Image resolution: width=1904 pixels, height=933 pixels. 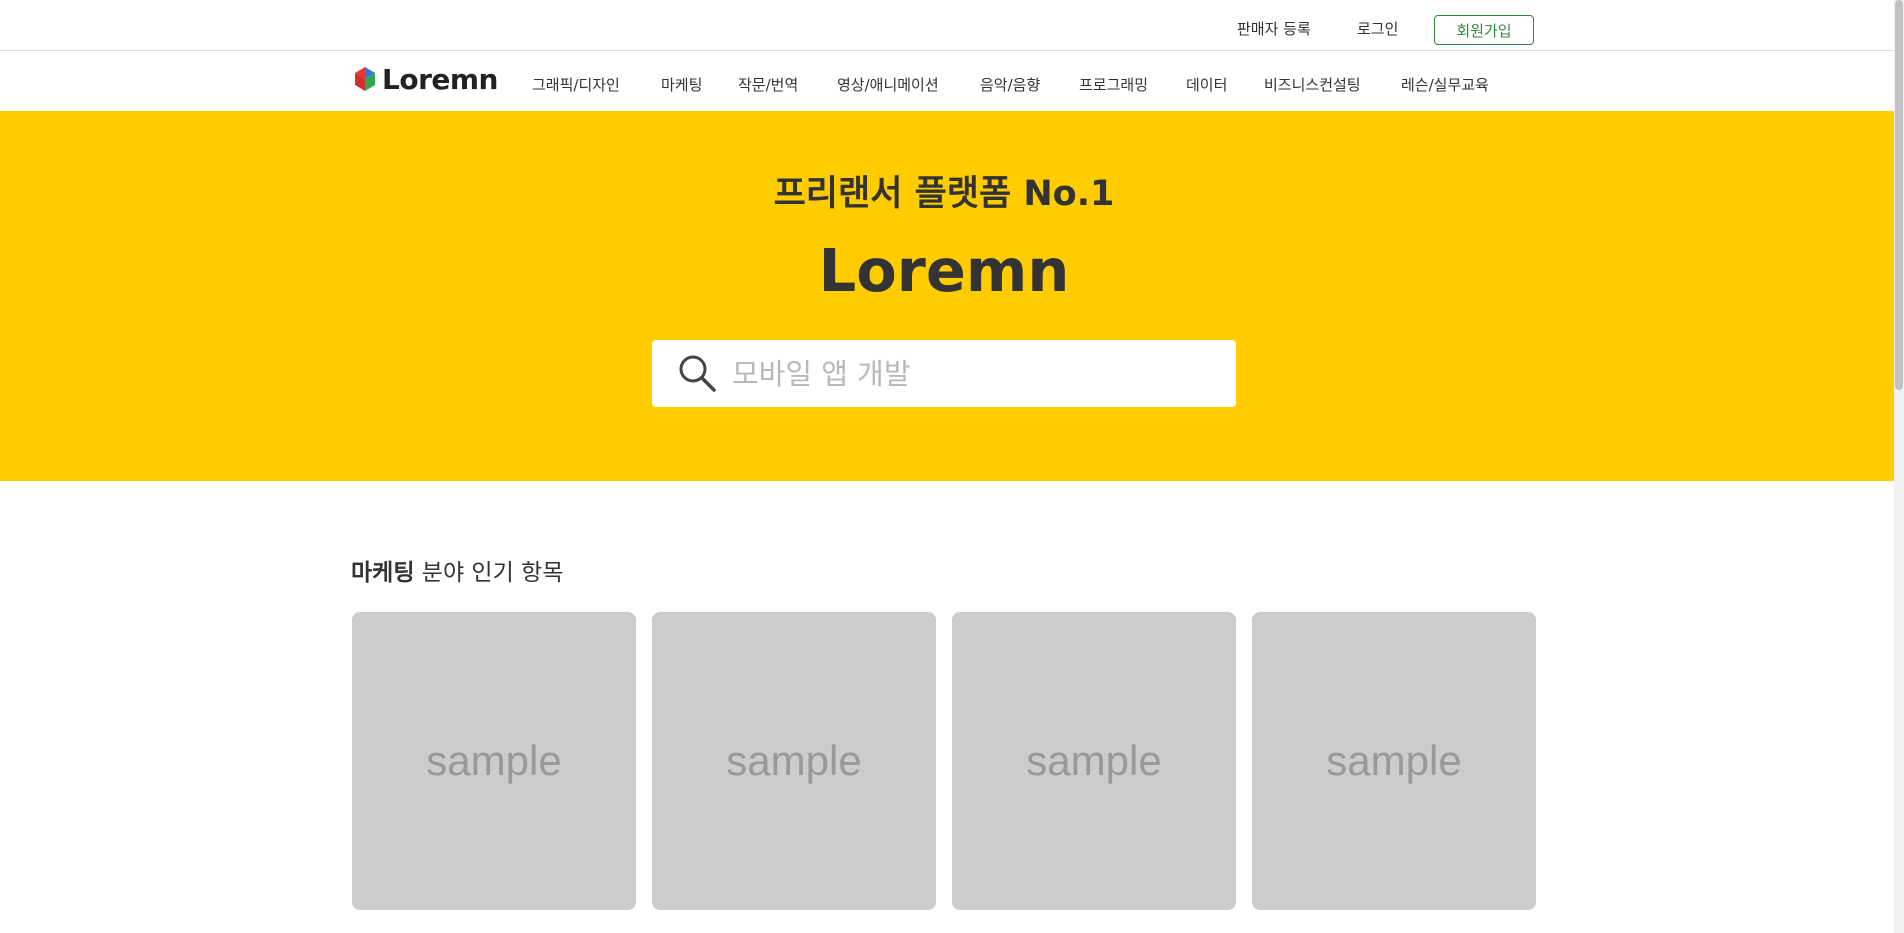 What do you see at coordinates (1377, 28) in the screenshot?
I see `login-link: 로그인` at bounding box center [1377, 28].